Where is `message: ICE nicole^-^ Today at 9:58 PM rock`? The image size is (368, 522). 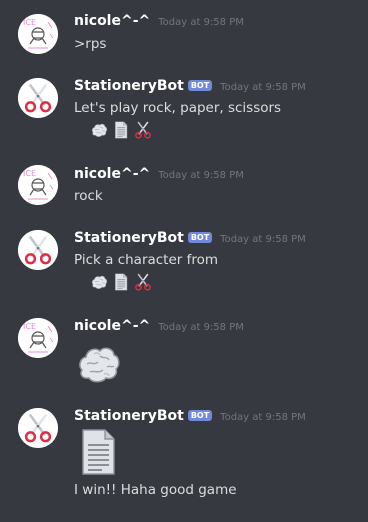 message: ICE nicole^-^ Today at 9:58 PM rock is located at coordinates (184, 185).